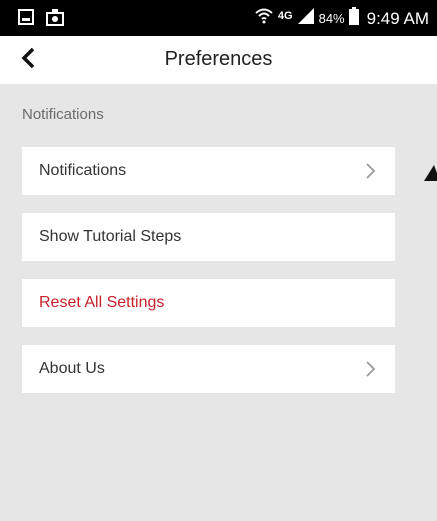  What do you see at coordinates (63, 114) in the screenshot?
I see `section-label: Notifications` at bounding box center [63, 114].